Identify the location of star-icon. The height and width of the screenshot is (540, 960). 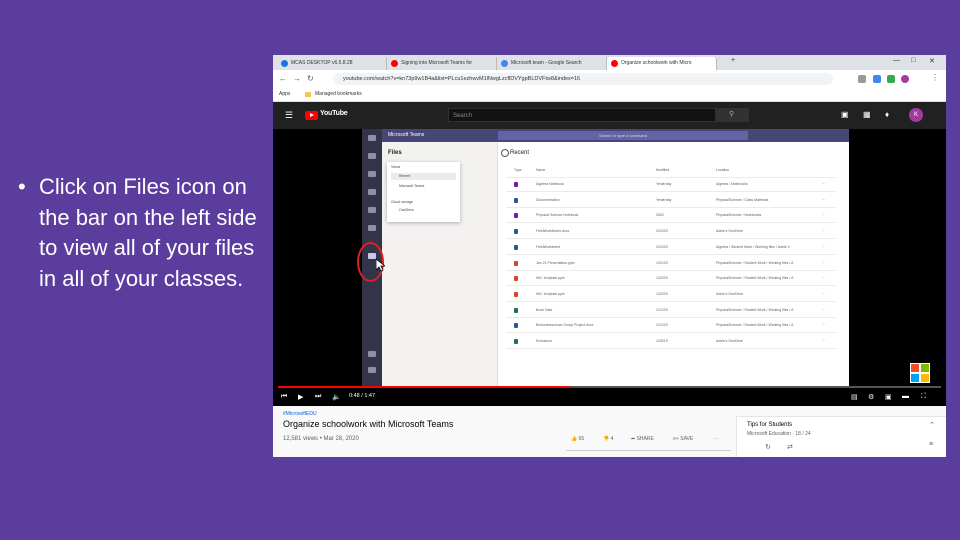
(862, 79).